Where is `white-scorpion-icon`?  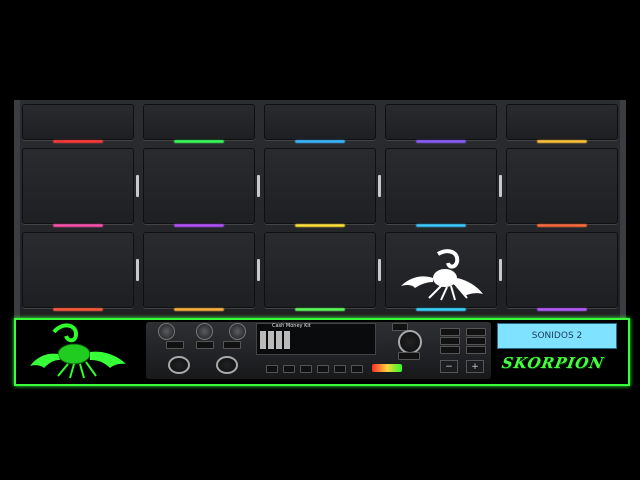
white-scorpion-icon is located at coordinates (442, 275).